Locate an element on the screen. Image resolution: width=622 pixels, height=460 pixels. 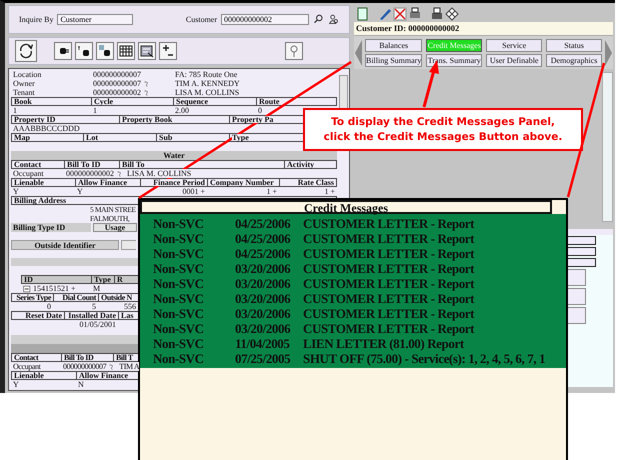
person-search-icon is located at coordinates (333, 19).